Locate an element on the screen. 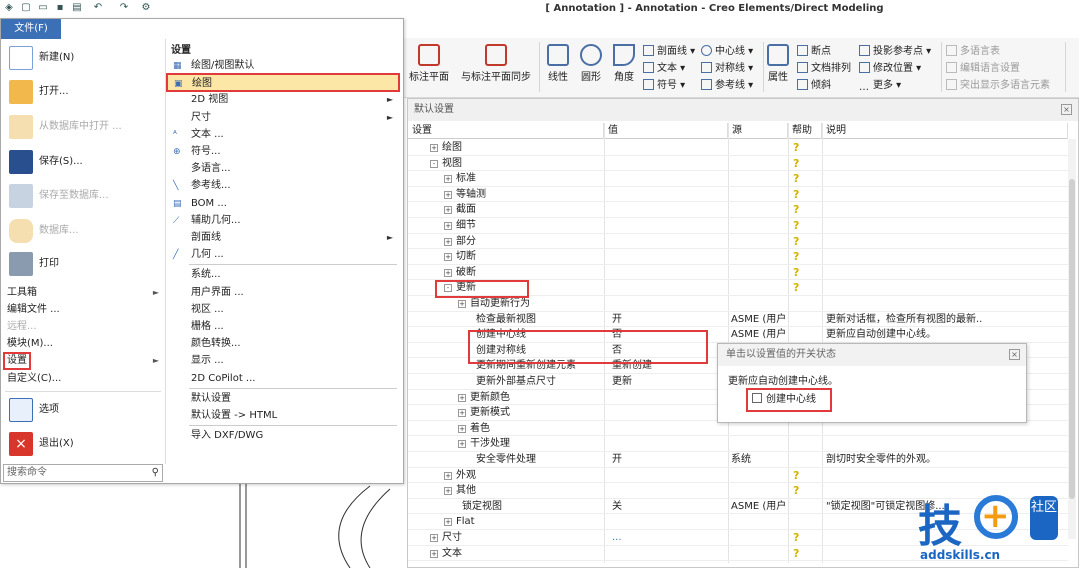 The image size is (1079, 568). ribbon-highlightml: 突出显示多语言元素 is located at coordinates (998, 83).